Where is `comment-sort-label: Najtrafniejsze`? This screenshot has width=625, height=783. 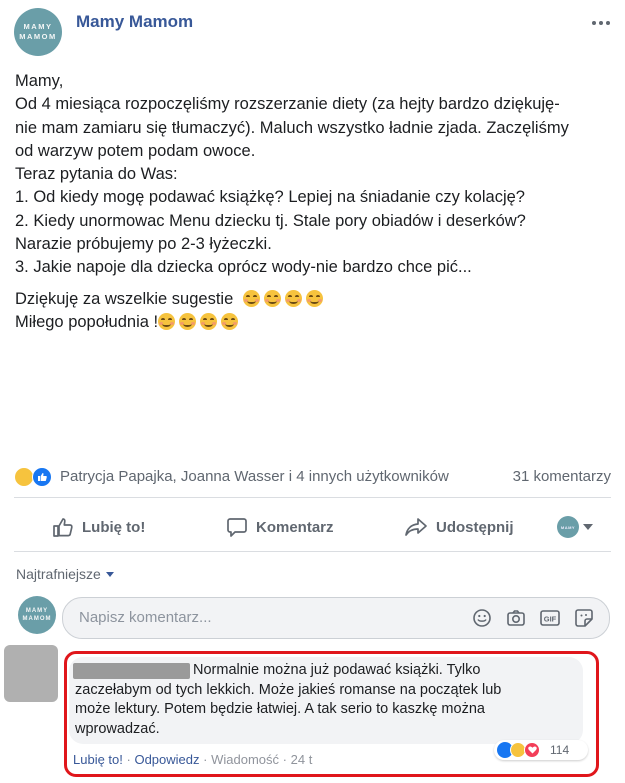 comment-sort-label: Najtrafniejsze is located at coordinates (58, 574).